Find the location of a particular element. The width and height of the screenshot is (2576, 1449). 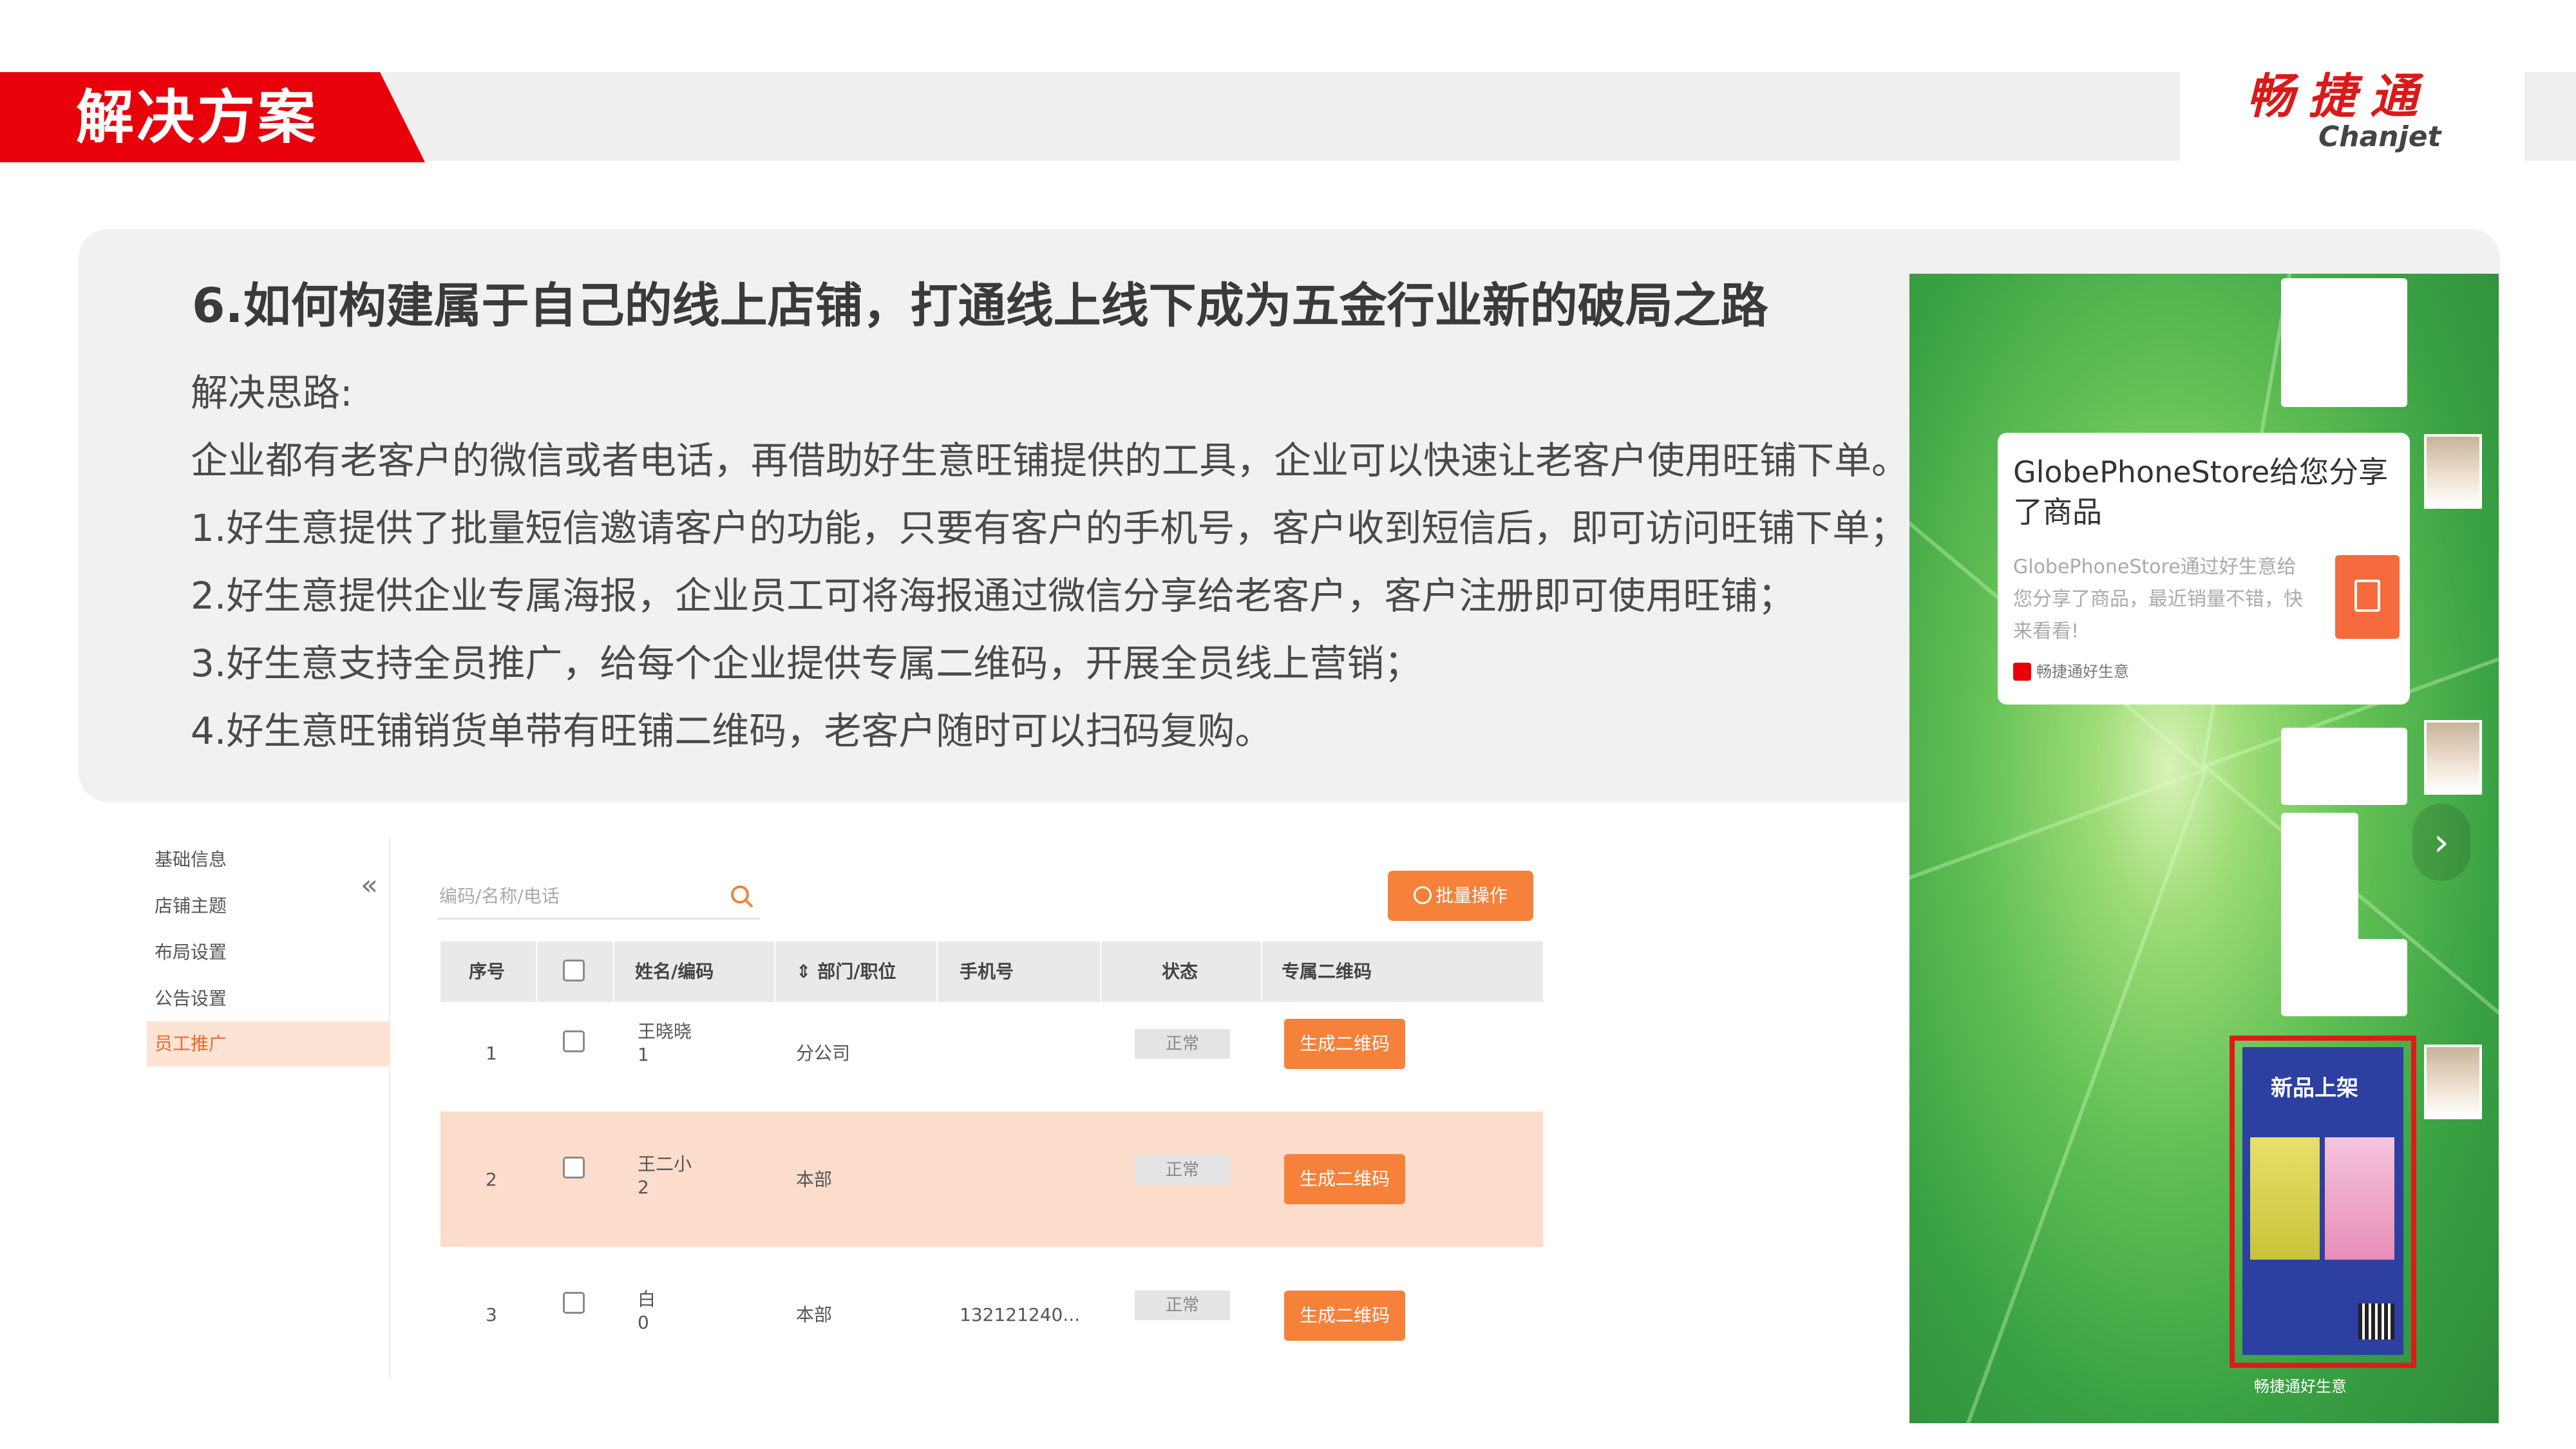

sidebar-item-basic-info: 基础信息 is located at coordinates (269, 859).